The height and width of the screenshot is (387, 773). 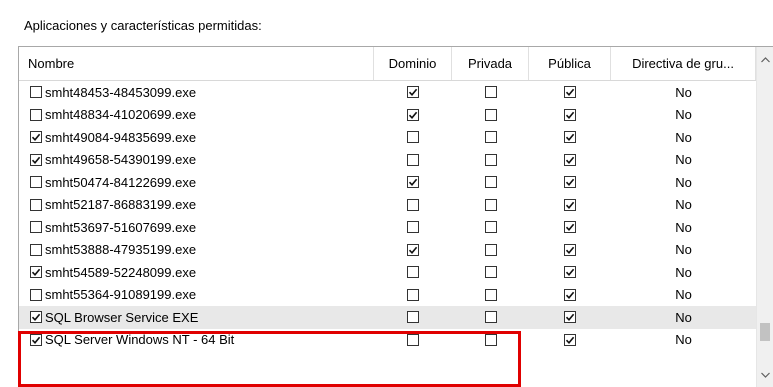 I want to click on table-row: smht50474-84122699.exe No, so click(x=387, y=182).